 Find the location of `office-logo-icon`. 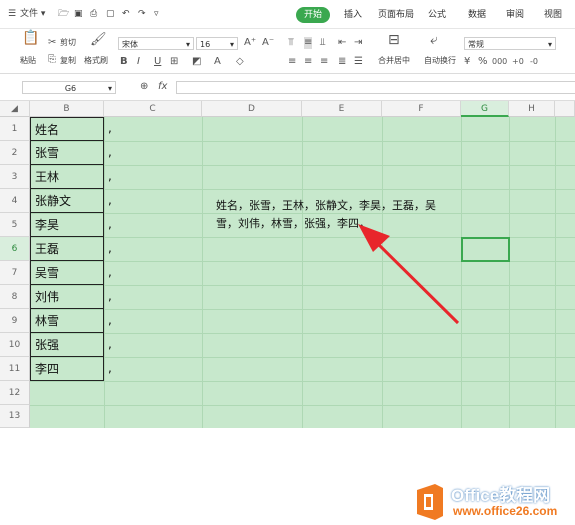

office-logo-icon is located at coordinates (430, 502).